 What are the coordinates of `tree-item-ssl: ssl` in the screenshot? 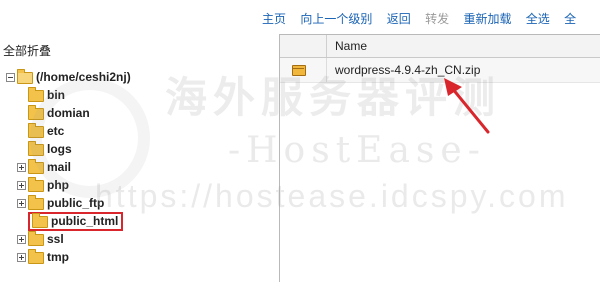 It's located at (135, 239).